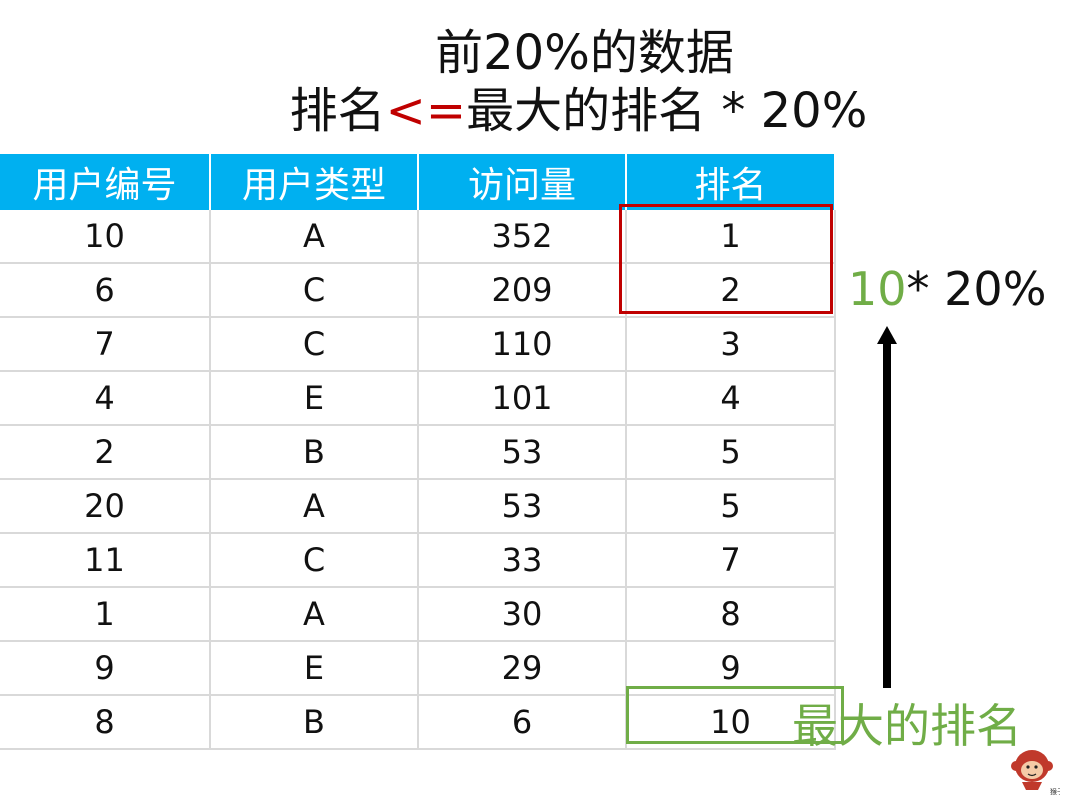  I want to click on cell-user-id: 4, so click(105, 398).